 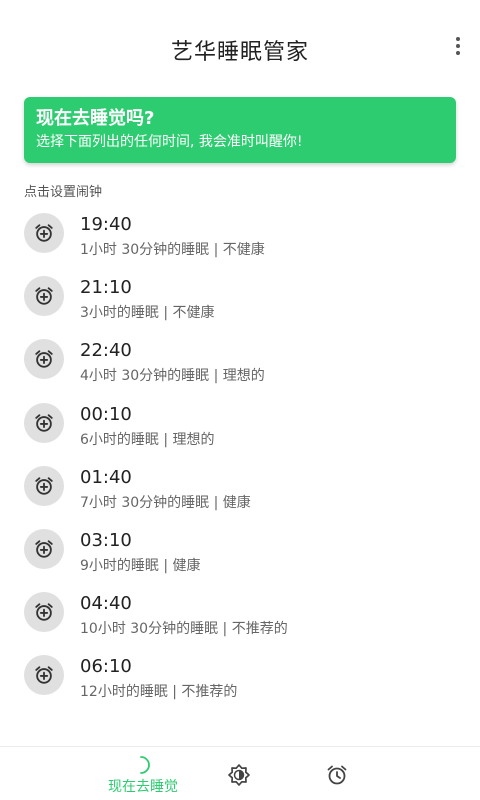 I want to click on alarm-description: 1小时 30分钟的睡眠 | 不健康, so click(x=172, y=250).